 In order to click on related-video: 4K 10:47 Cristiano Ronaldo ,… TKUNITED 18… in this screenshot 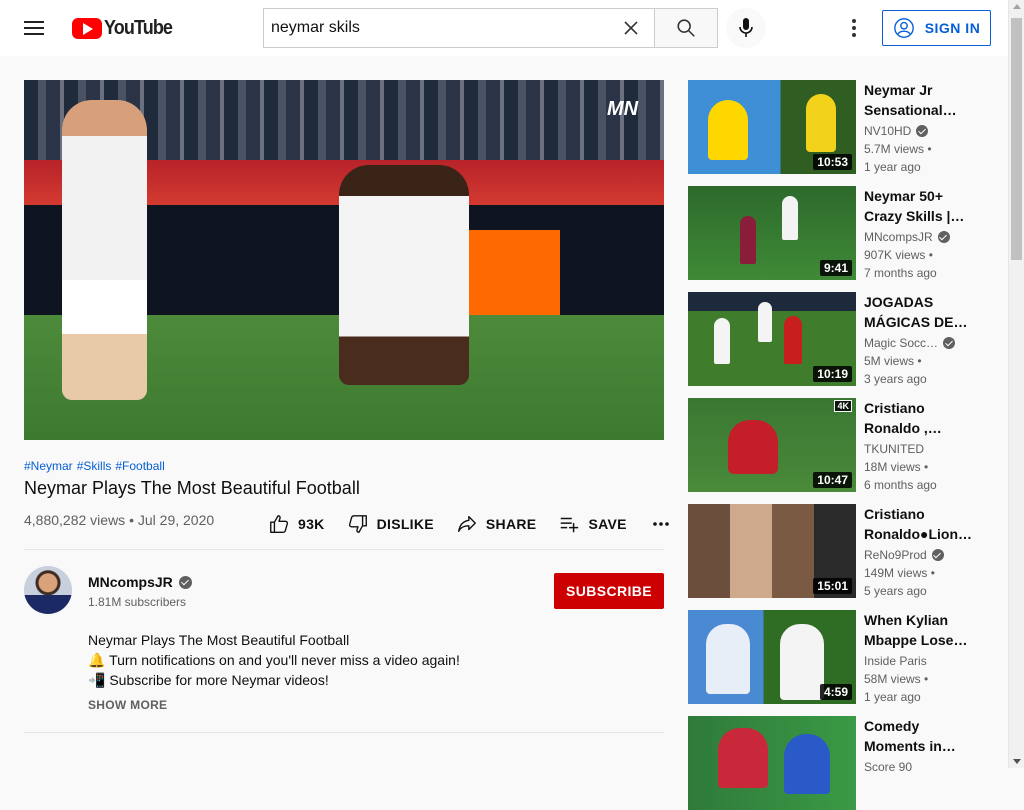, I will do `click(843, 445)`.